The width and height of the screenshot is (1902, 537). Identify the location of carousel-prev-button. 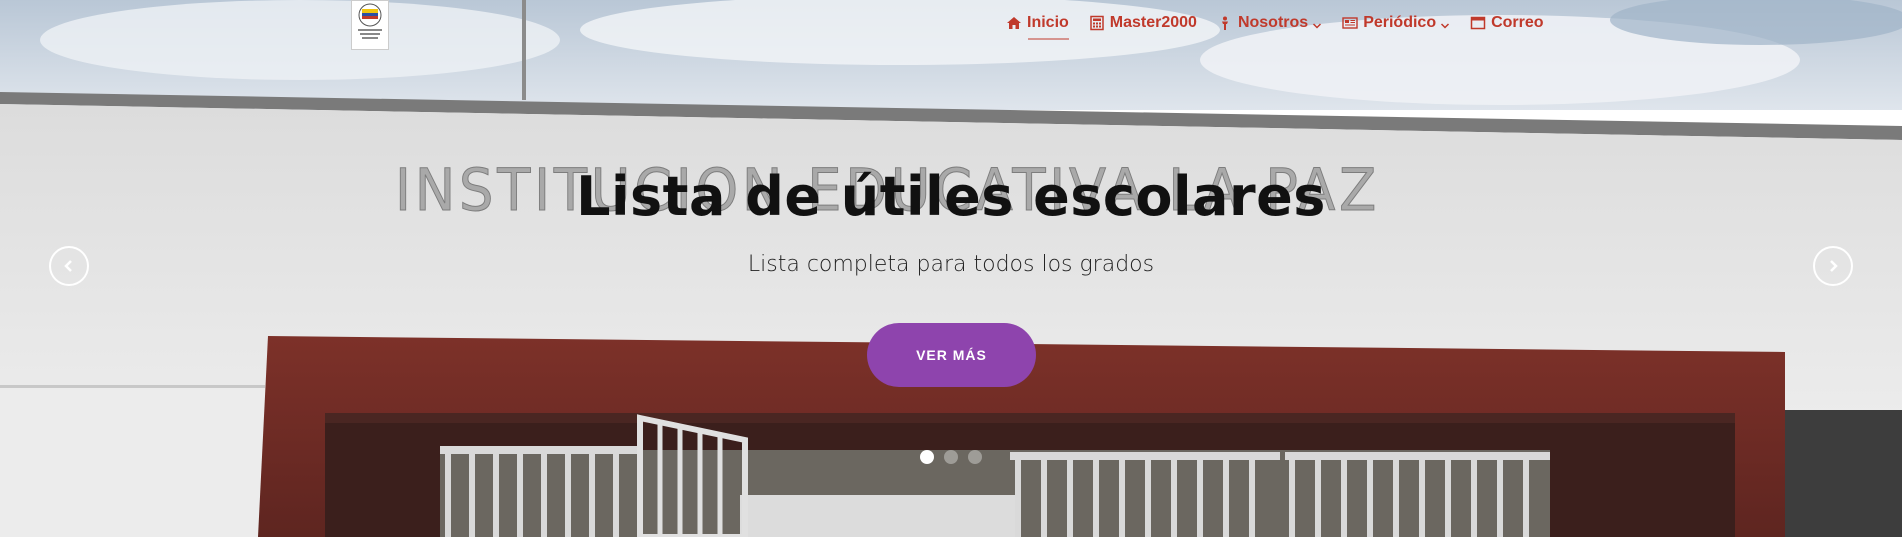
(69, 266).